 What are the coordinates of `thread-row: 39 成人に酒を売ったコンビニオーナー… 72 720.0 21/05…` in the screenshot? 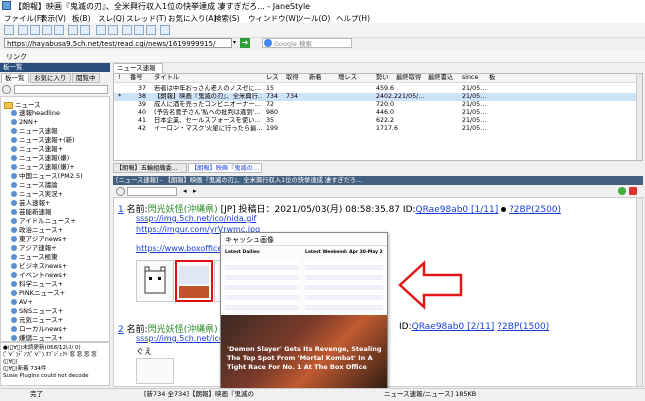 It's located at (378, 105).